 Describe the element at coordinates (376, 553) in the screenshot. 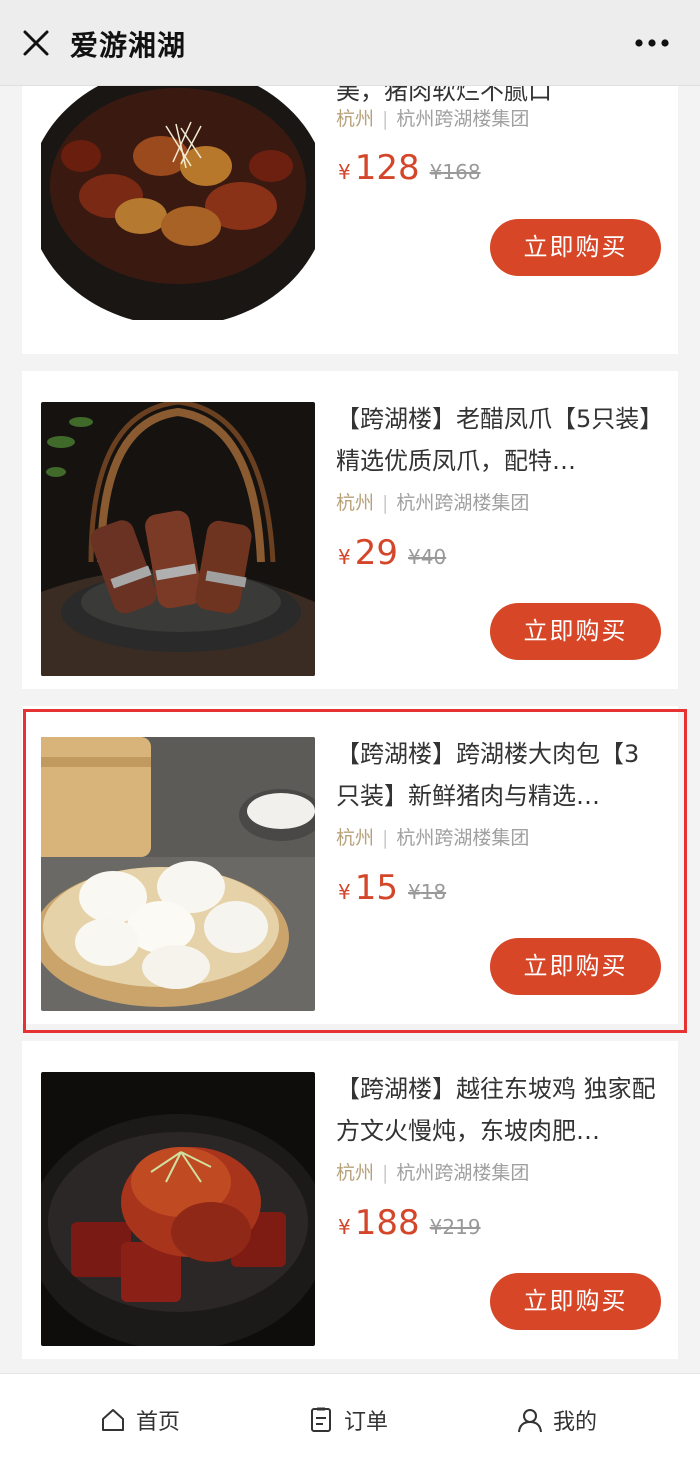

I see `price-value: 29` at that location.